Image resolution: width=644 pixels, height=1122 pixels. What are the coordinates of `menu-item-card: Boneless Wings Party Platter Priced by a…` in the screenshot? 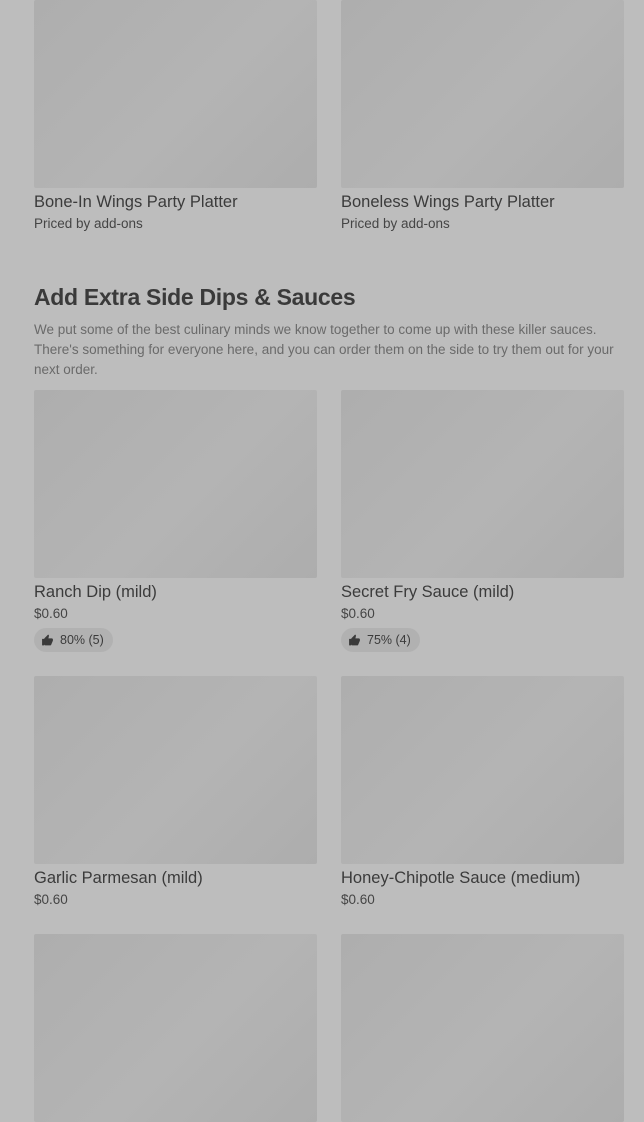 It's located at (482, 117).